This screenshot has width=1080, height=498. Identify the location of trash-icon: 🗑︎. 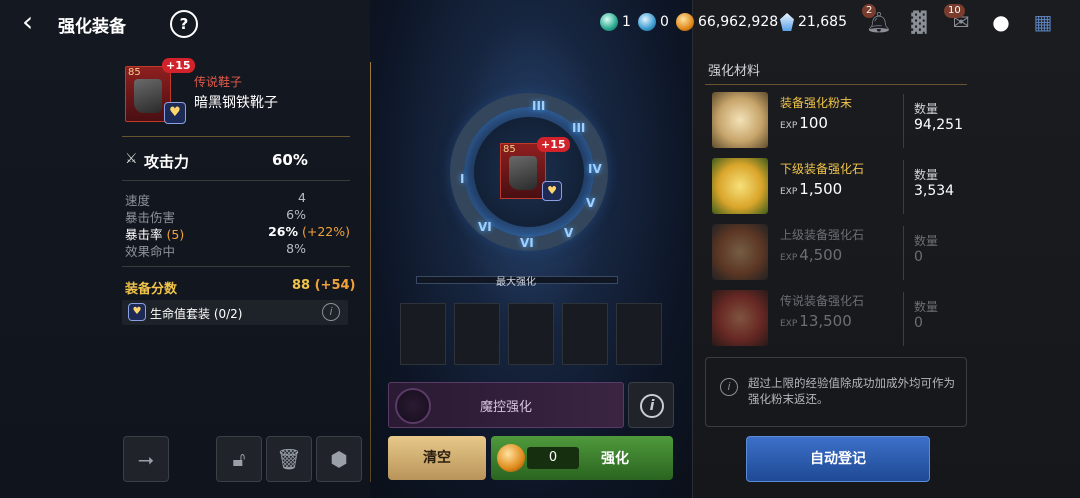
(289, 459).